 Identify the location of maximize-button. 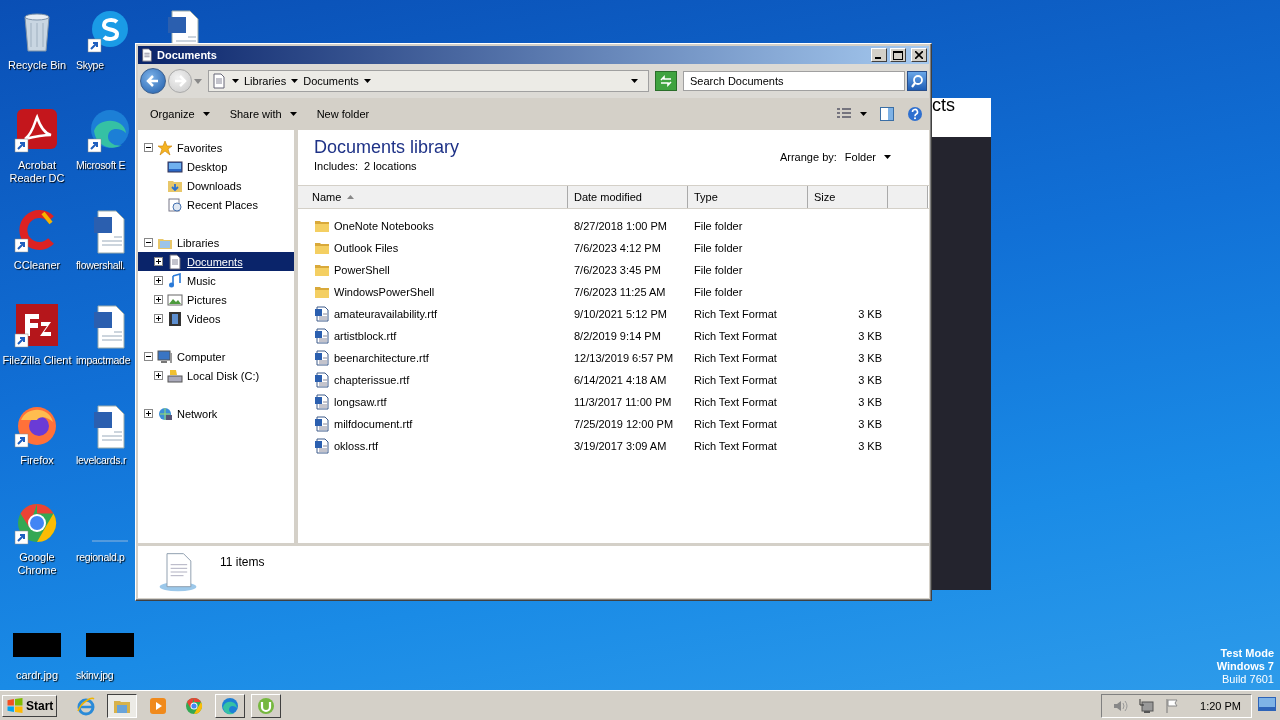
(898, 55).